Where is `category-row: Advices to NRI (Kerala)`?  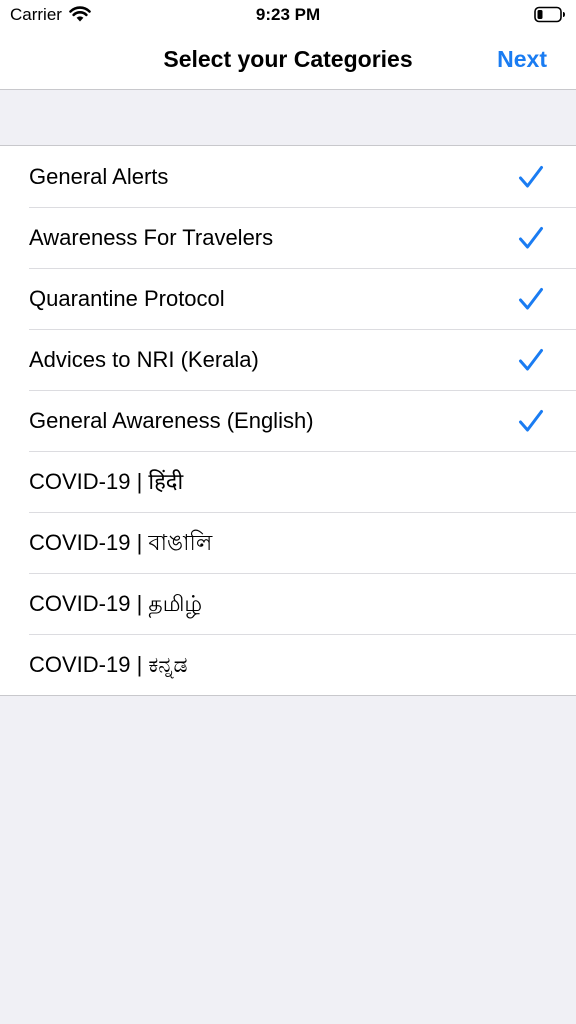
category-row: Advices to NRI (Kerala) is located at coordinates (288, 359).